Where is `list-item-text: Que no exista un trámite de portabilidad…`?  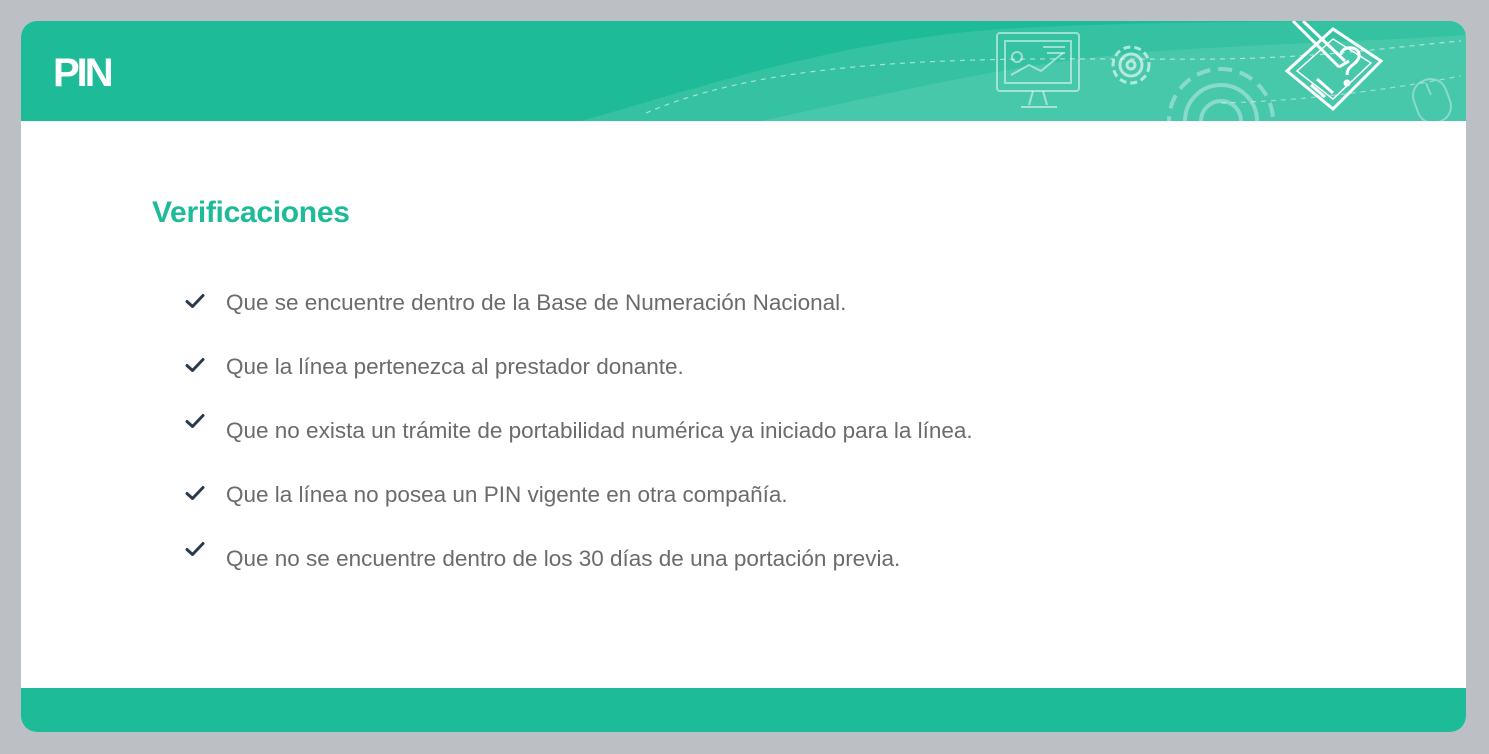 list-item-text: Que no exista un trámite de portabilidad… is located at coordinates (599, 430).